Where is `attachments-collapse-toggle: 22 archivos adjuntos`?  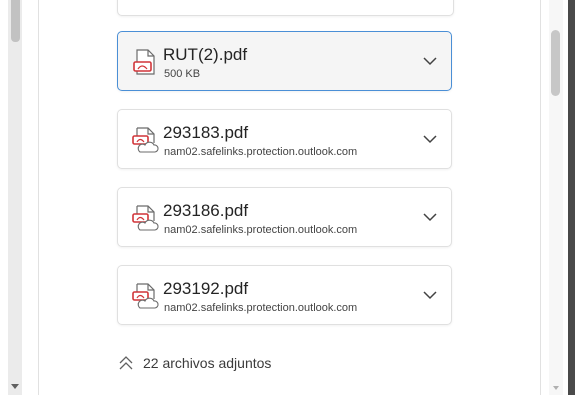 attachments-collapse-toggle: 22 archivos adjuntos is located at coordinates (194, 363).